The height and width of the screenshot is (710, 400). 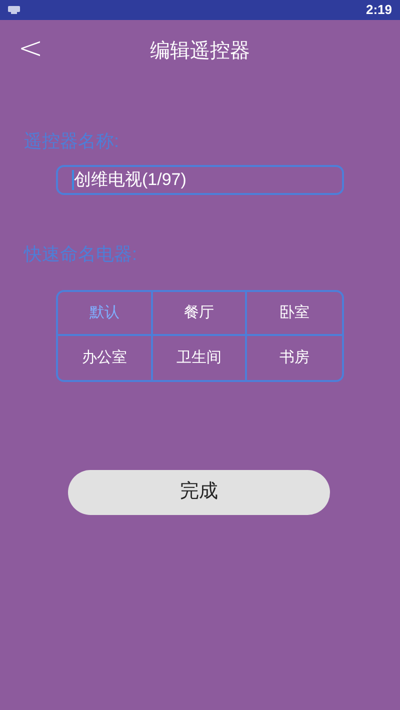 I want to click on keyboard-icon, so click(x=14, y=10).